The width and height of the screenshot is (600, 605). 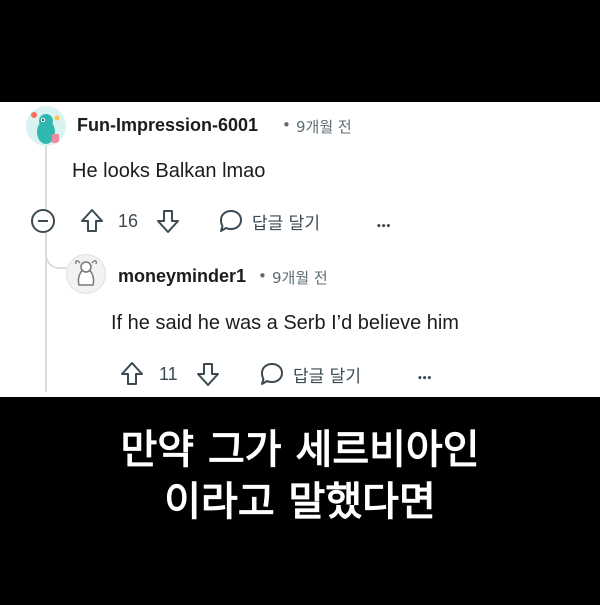 I want to click on caption-line-2: 이라고 말했다면, so click(x=300, y=502).